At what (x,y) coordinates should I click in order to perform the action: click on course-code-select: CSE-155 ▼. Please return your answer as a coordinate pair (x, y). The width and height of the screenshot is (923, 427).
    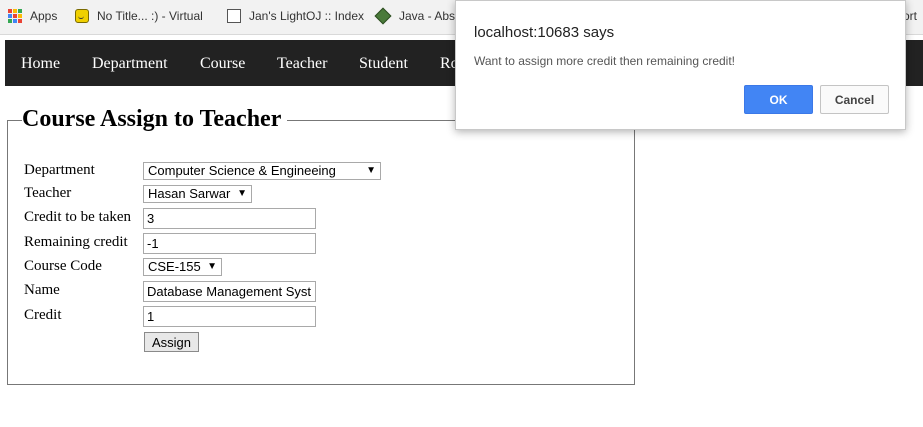
    Looking at the image, I should click on (182, 267).